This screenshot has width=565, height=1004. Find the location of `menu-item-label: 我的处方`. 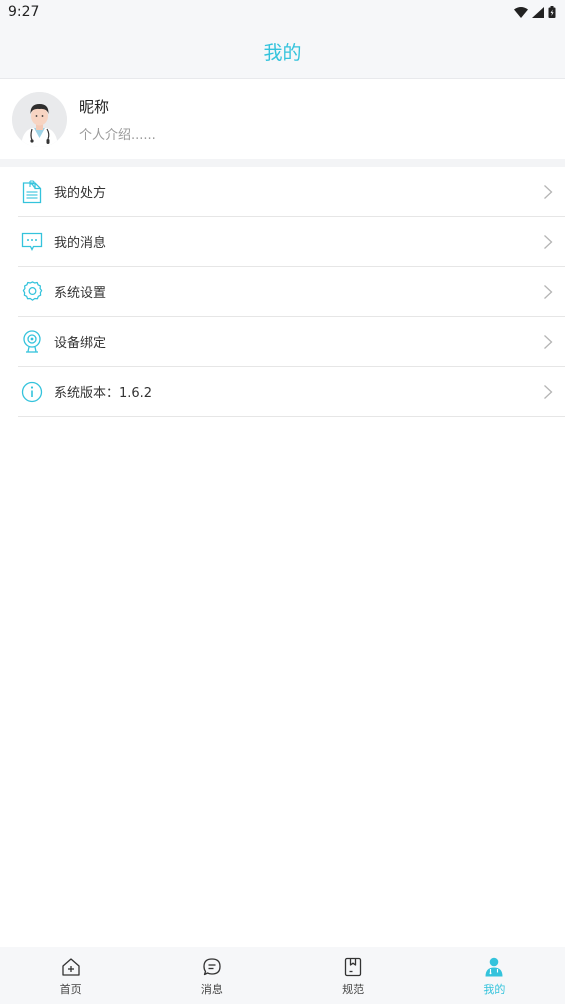

menu-item-label: 我的处方 is located at coordinates (80, 193).